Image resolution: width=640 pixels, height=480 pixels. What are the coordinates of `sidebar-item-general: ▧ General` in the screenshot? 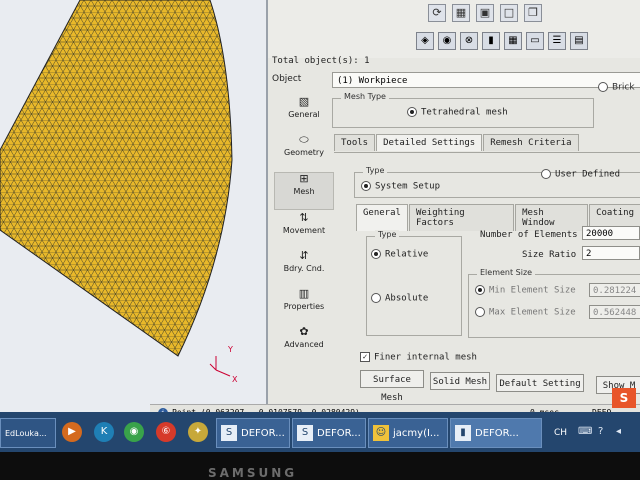 It's located at (304, 114).